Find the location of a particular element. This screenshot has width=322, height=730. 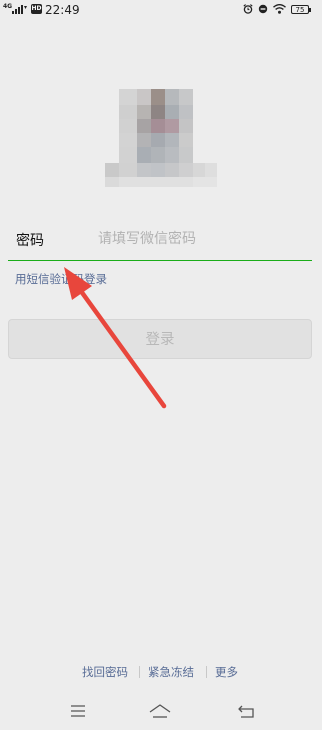

back-button is located at coordinates (246, 711).